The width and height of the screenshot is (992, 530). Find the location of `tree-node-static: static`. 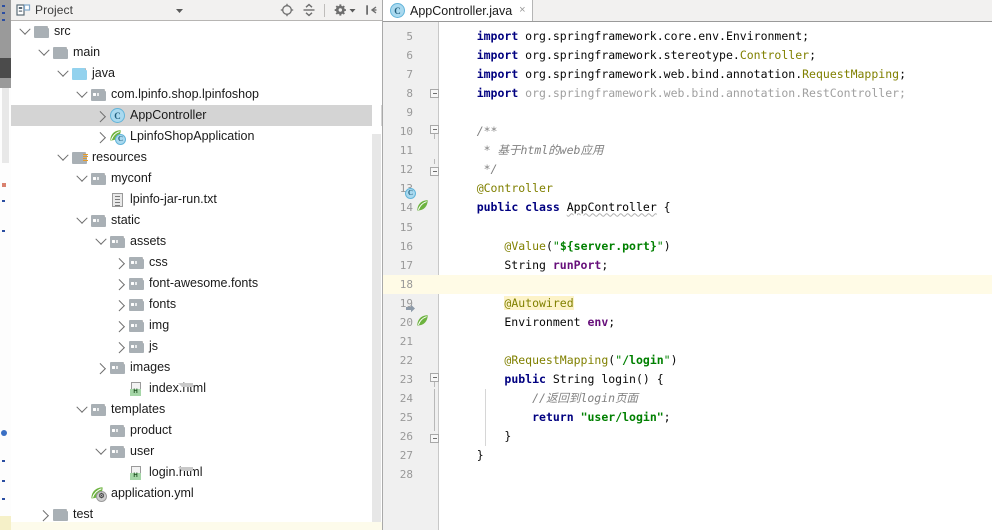

tree-node-static: static is located at coordinates (196, 220).